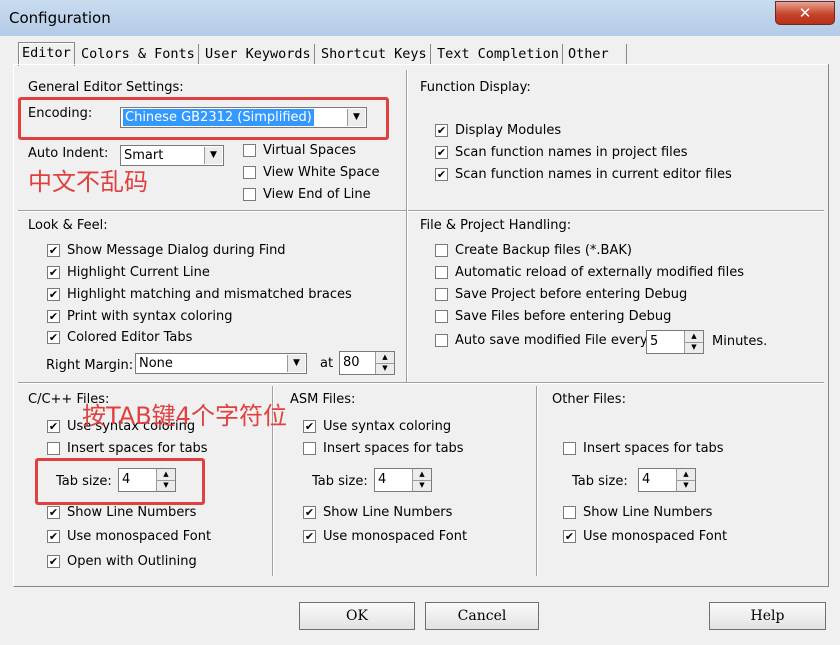 This screenshot has height=645, width=840. Describe the element at coordinates (441, 272) in the screenshot. I see `auto-reload-checkbox` at that location.